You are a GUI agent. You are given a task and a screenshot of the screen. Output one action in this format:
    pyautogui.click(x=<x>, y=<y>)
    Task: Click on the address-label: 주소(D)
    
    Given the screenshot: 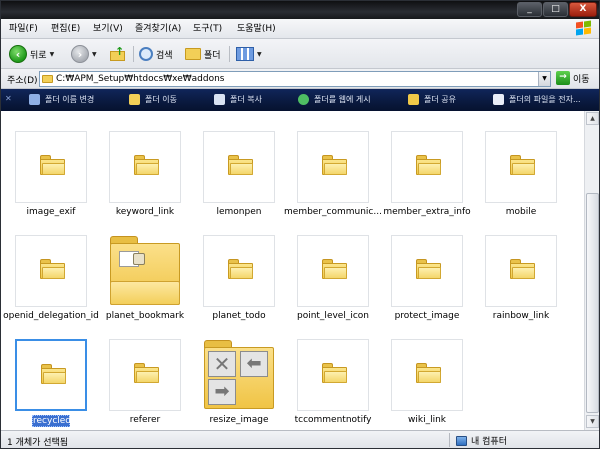 What is the action you would take?
    pyautogui.click(x=22, y=81)
    